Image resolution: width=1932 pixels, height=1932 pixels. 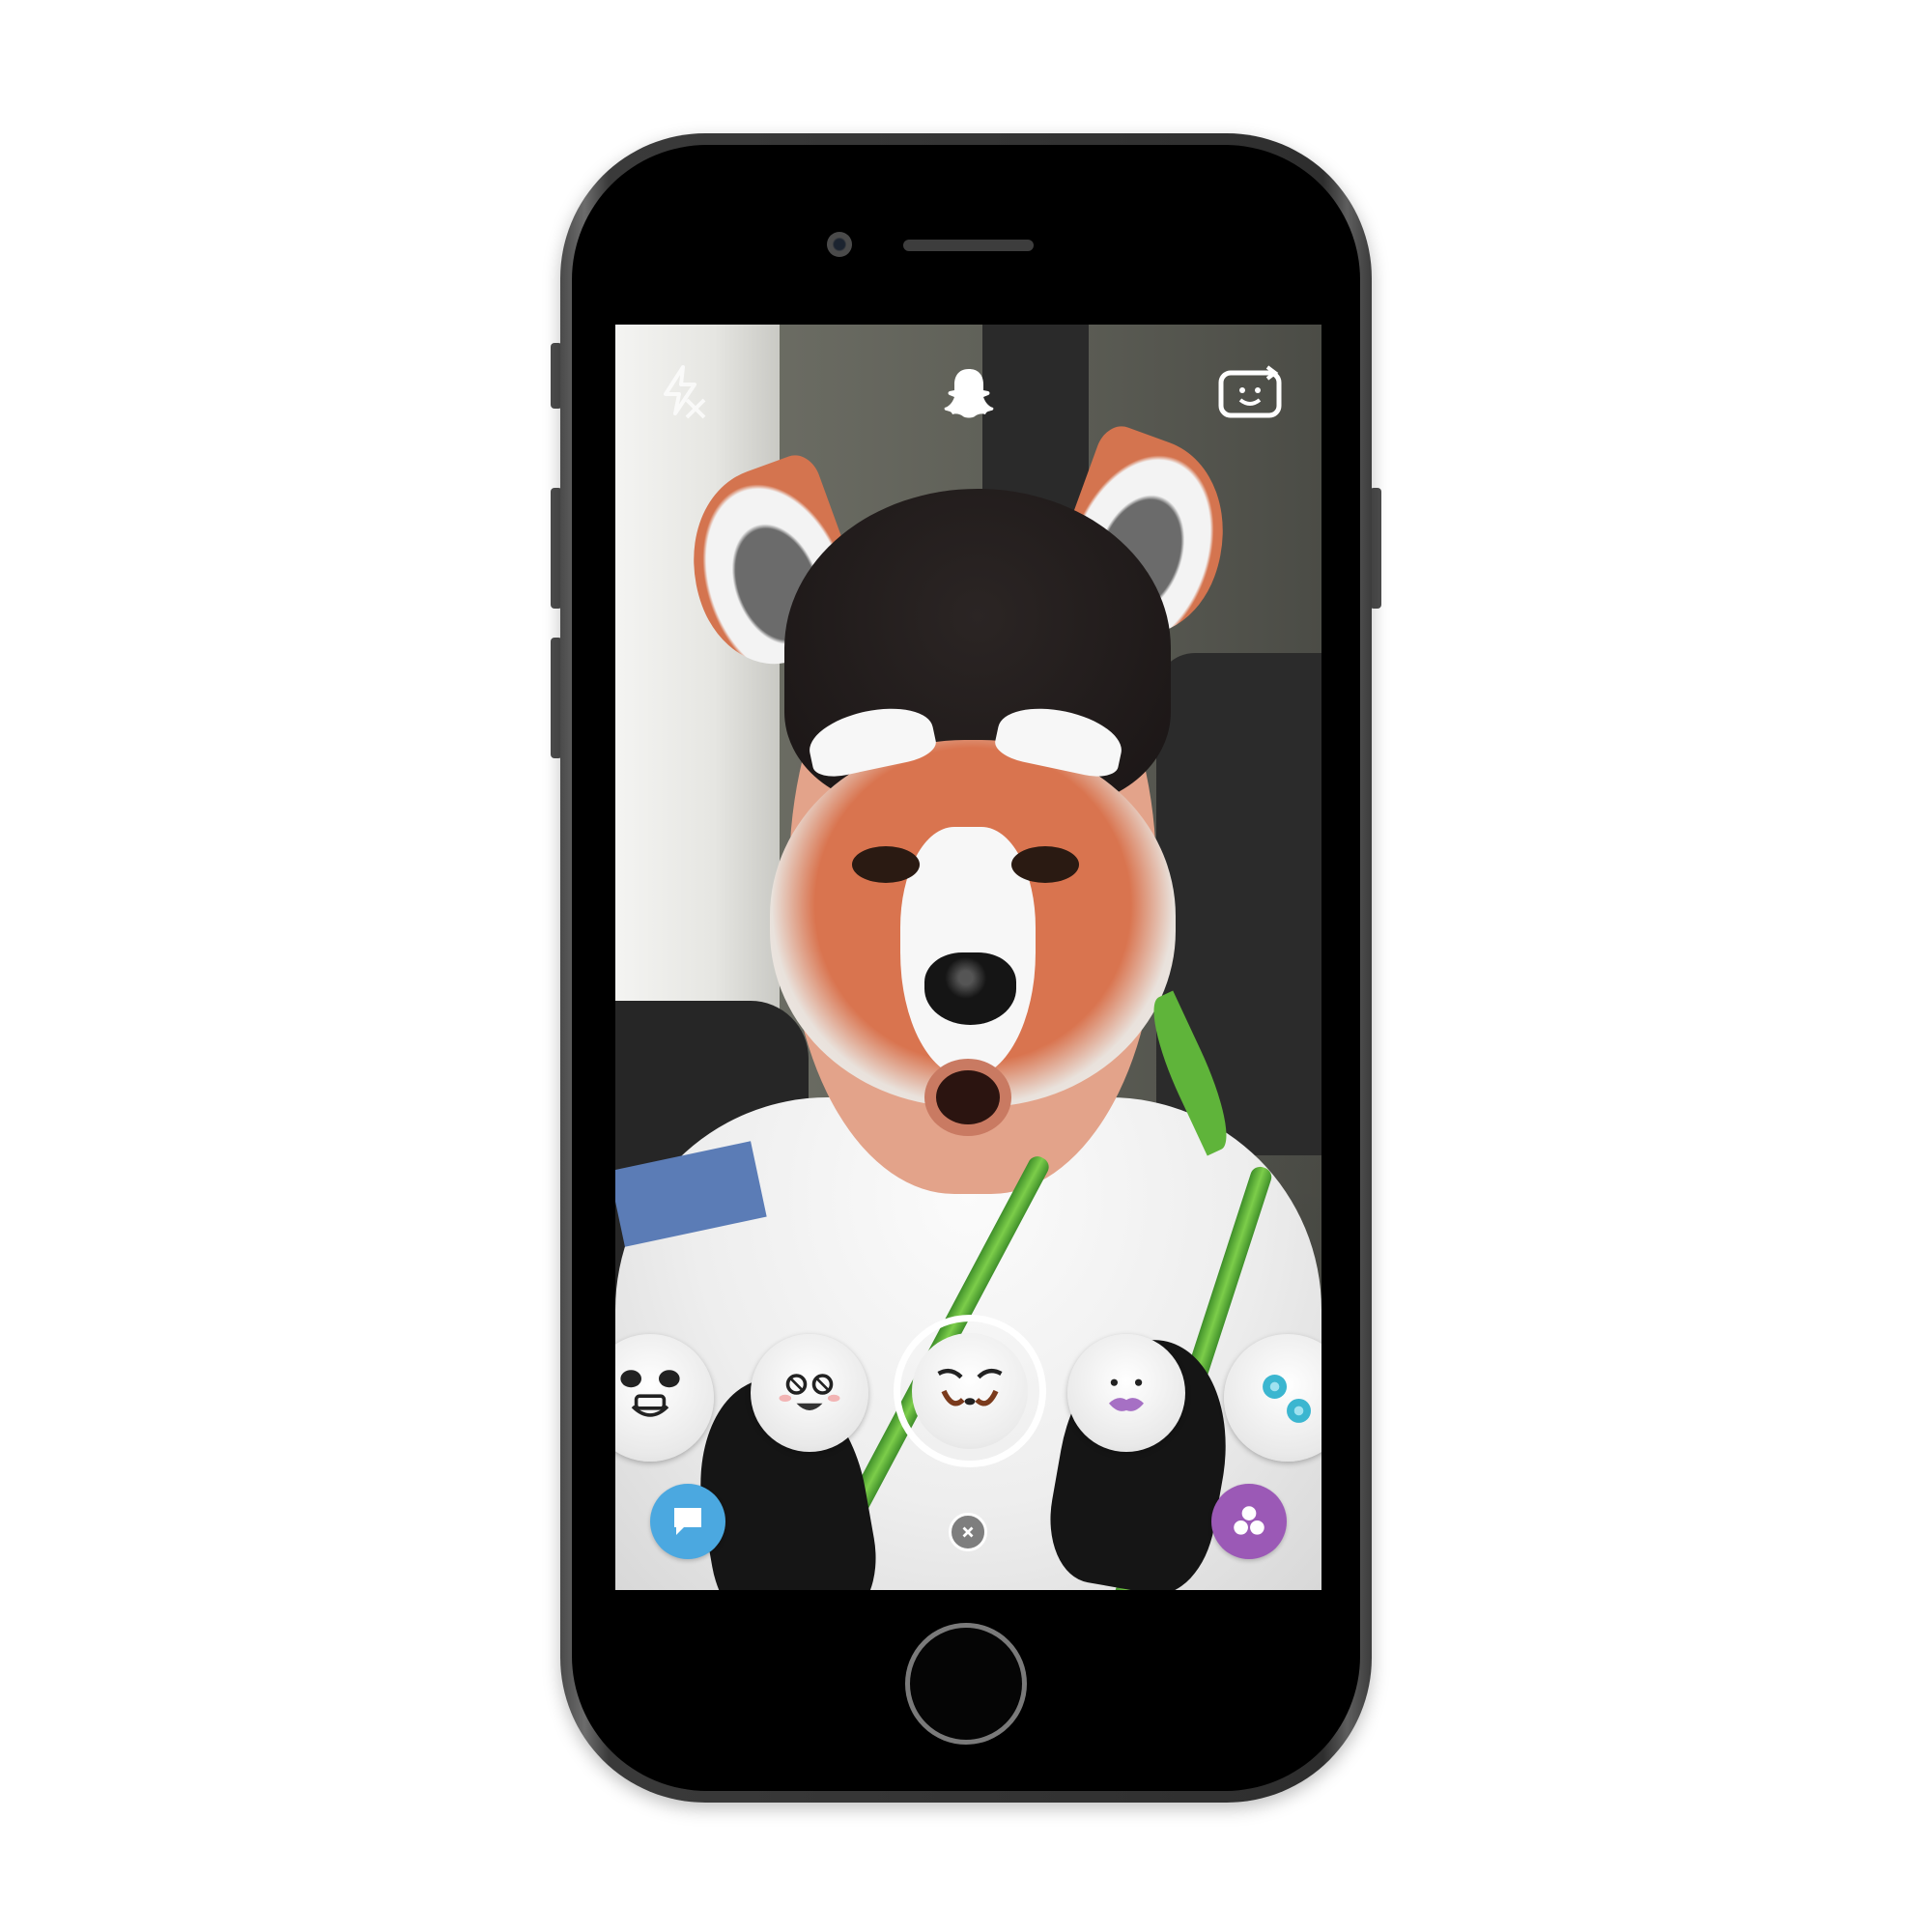 What do you see at coordinates (650, 1393) in the screenshot?
I see `panda-face-lens-icon` at bounding box center [650, 1393].